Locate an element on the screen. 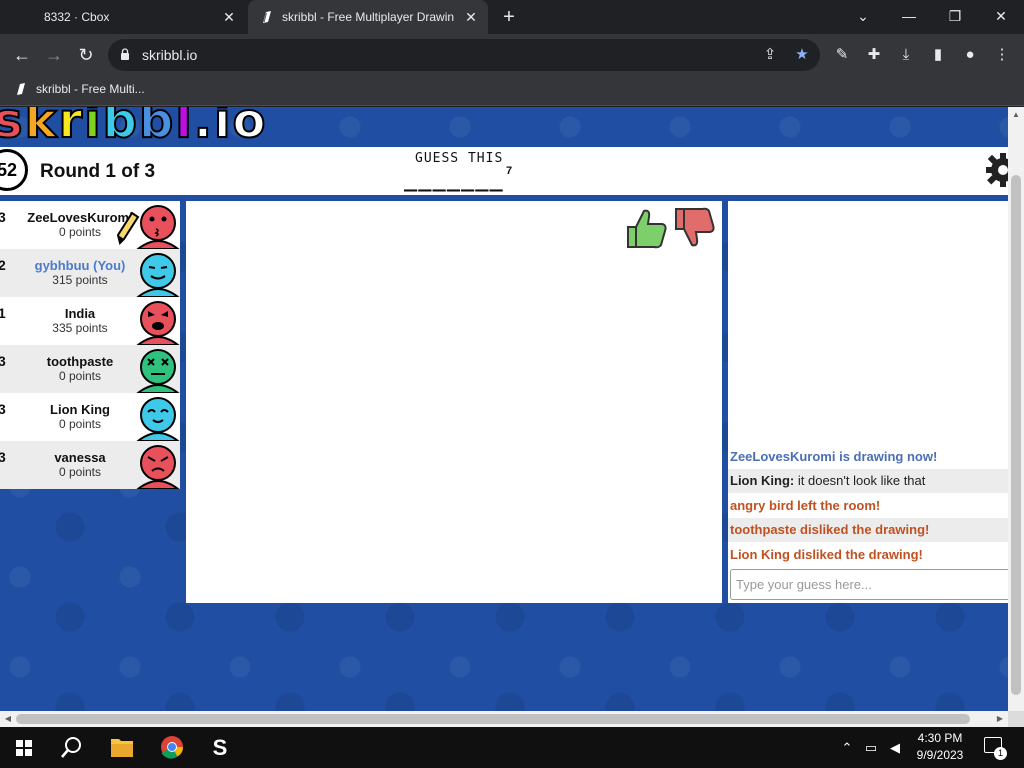 This screenshot has width=1024, height=768. thumbs-up-icon is located at coordinates (647, 228).